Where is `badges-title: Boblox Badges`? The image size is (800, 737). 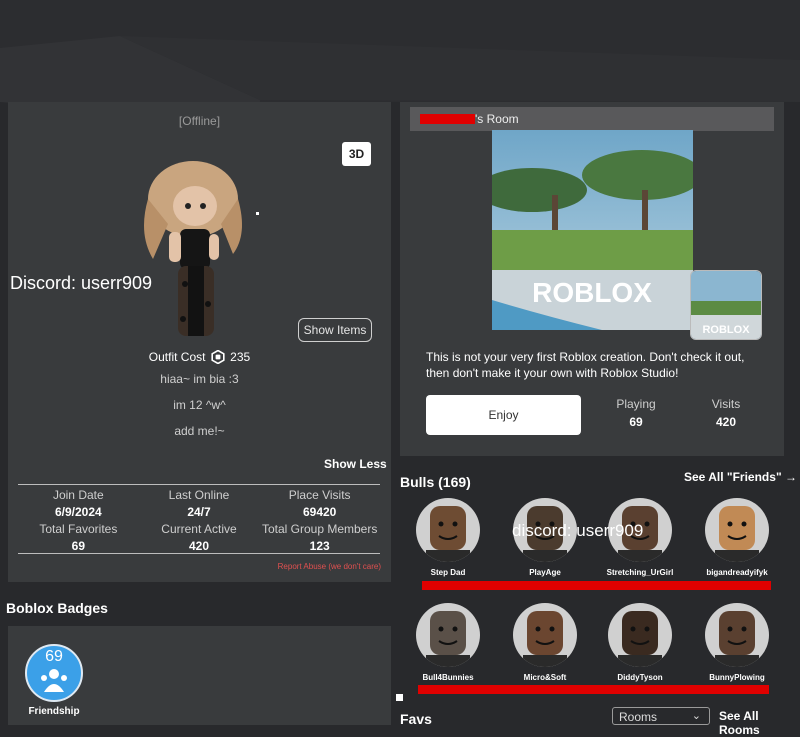
badges-title: Boblox Badges is located at coordinates (57, 608).